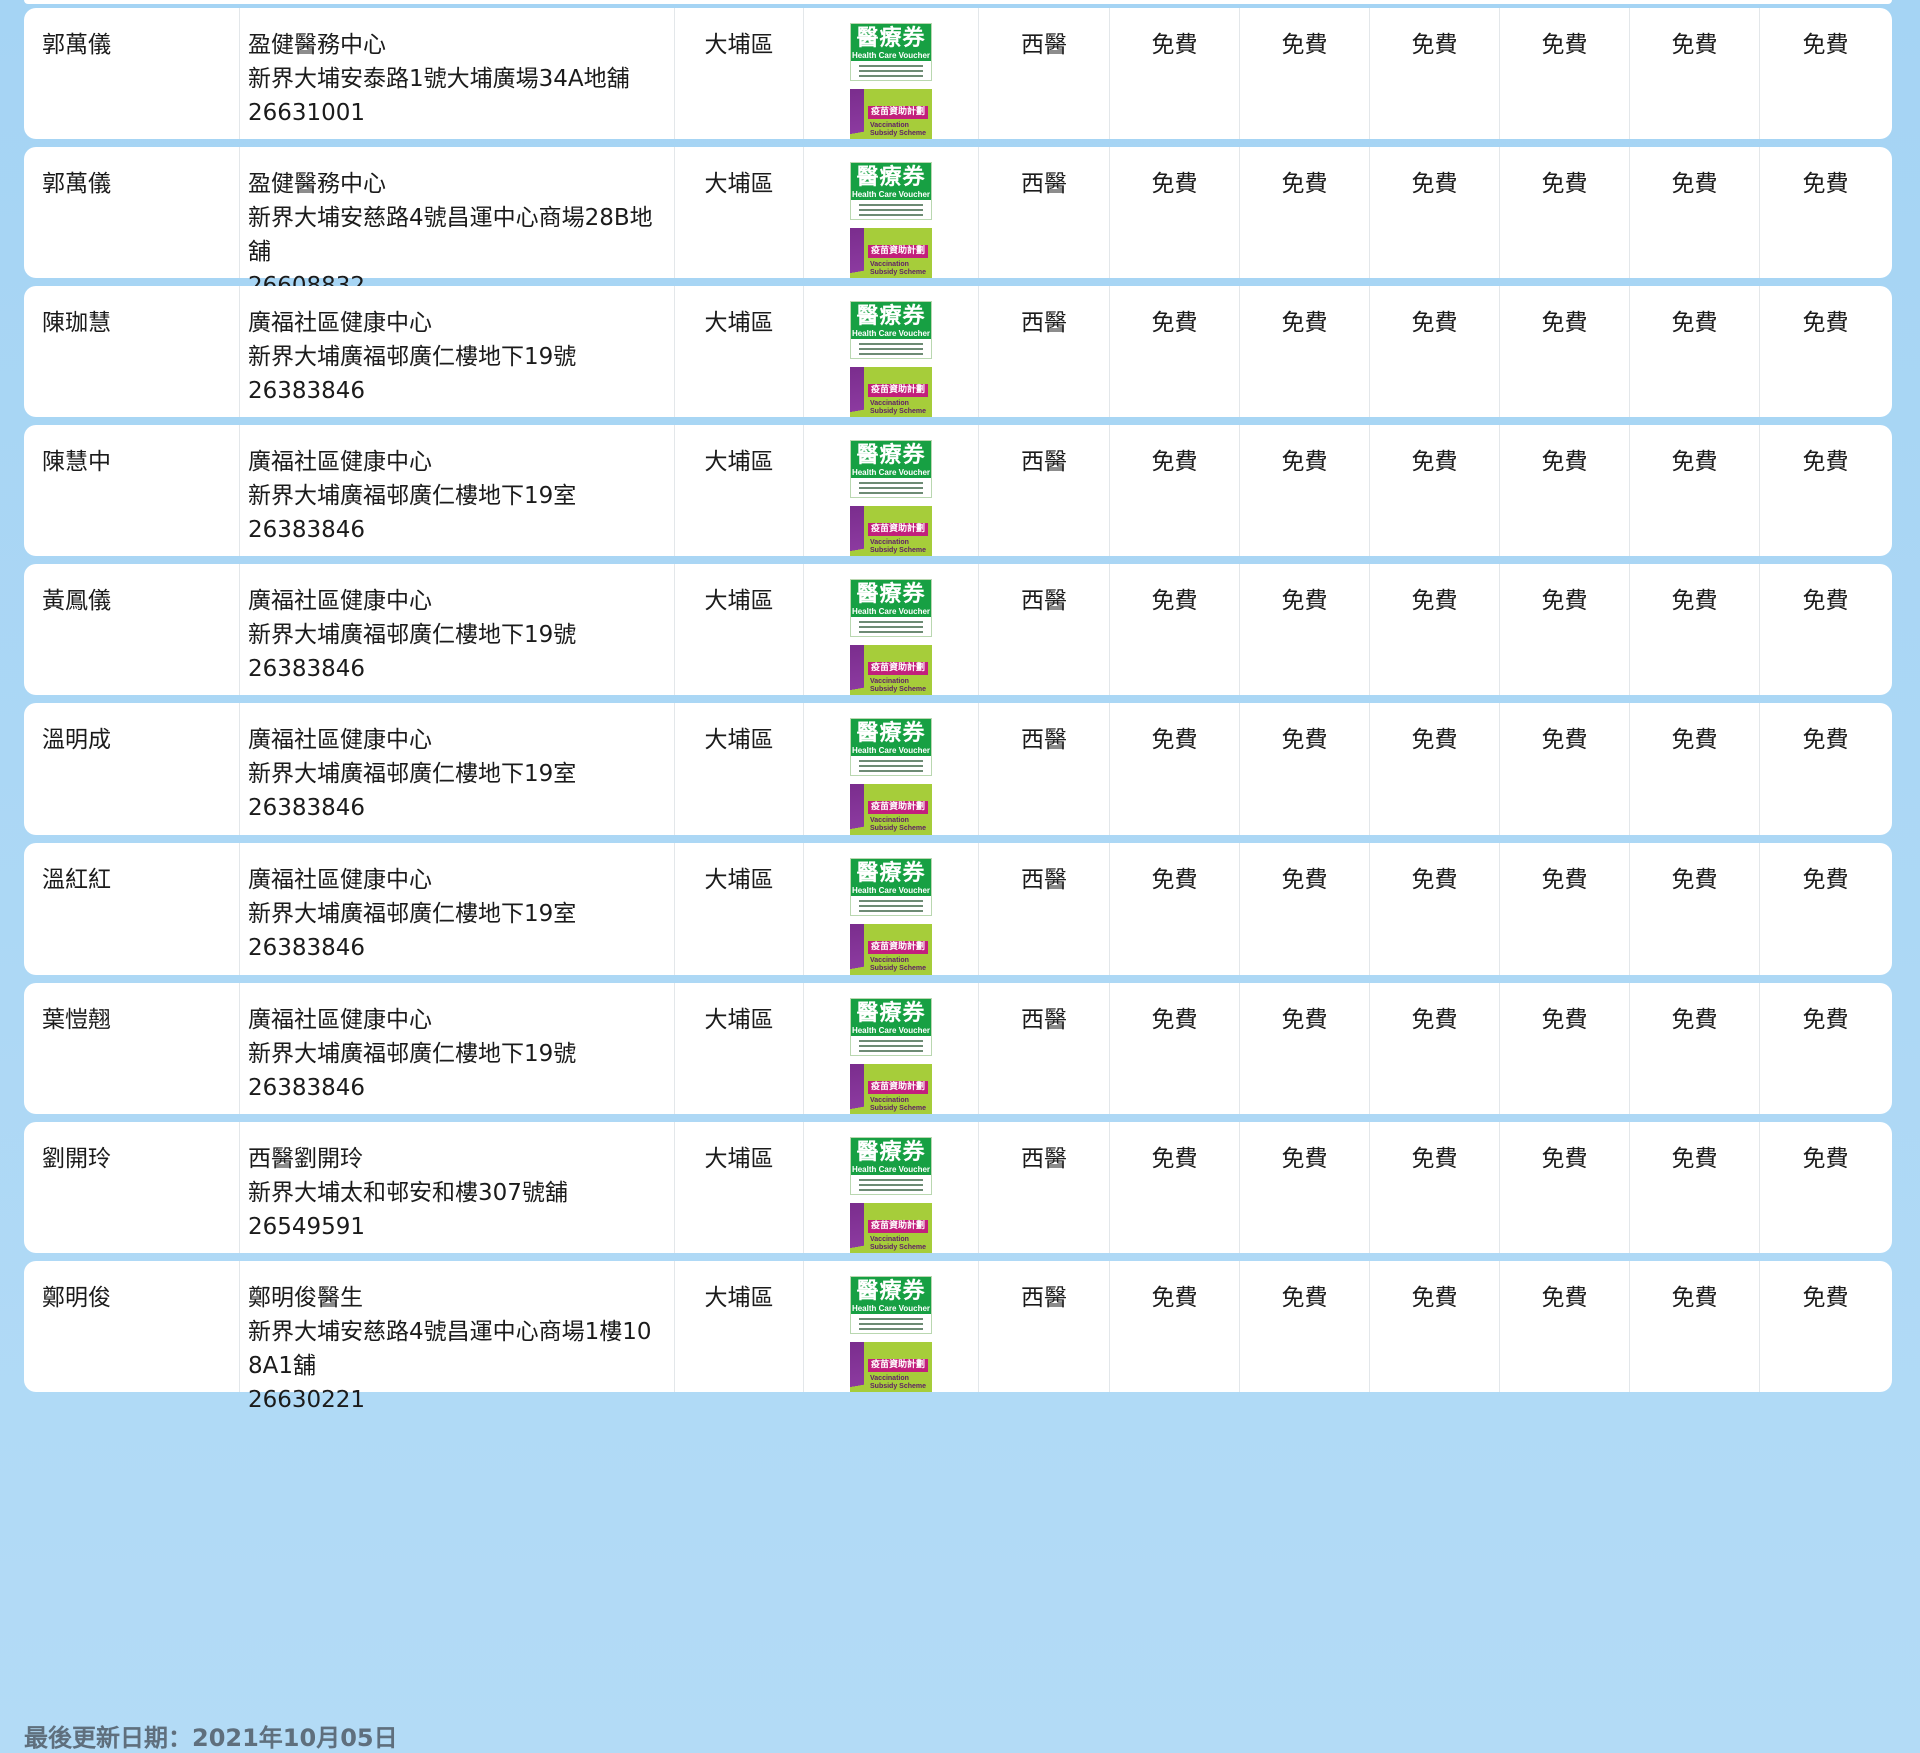  Describe the element at coordinates (891, 194) in the screenshot. I see `hcv-logo-subtitle: Health Care Voucher` at that location.